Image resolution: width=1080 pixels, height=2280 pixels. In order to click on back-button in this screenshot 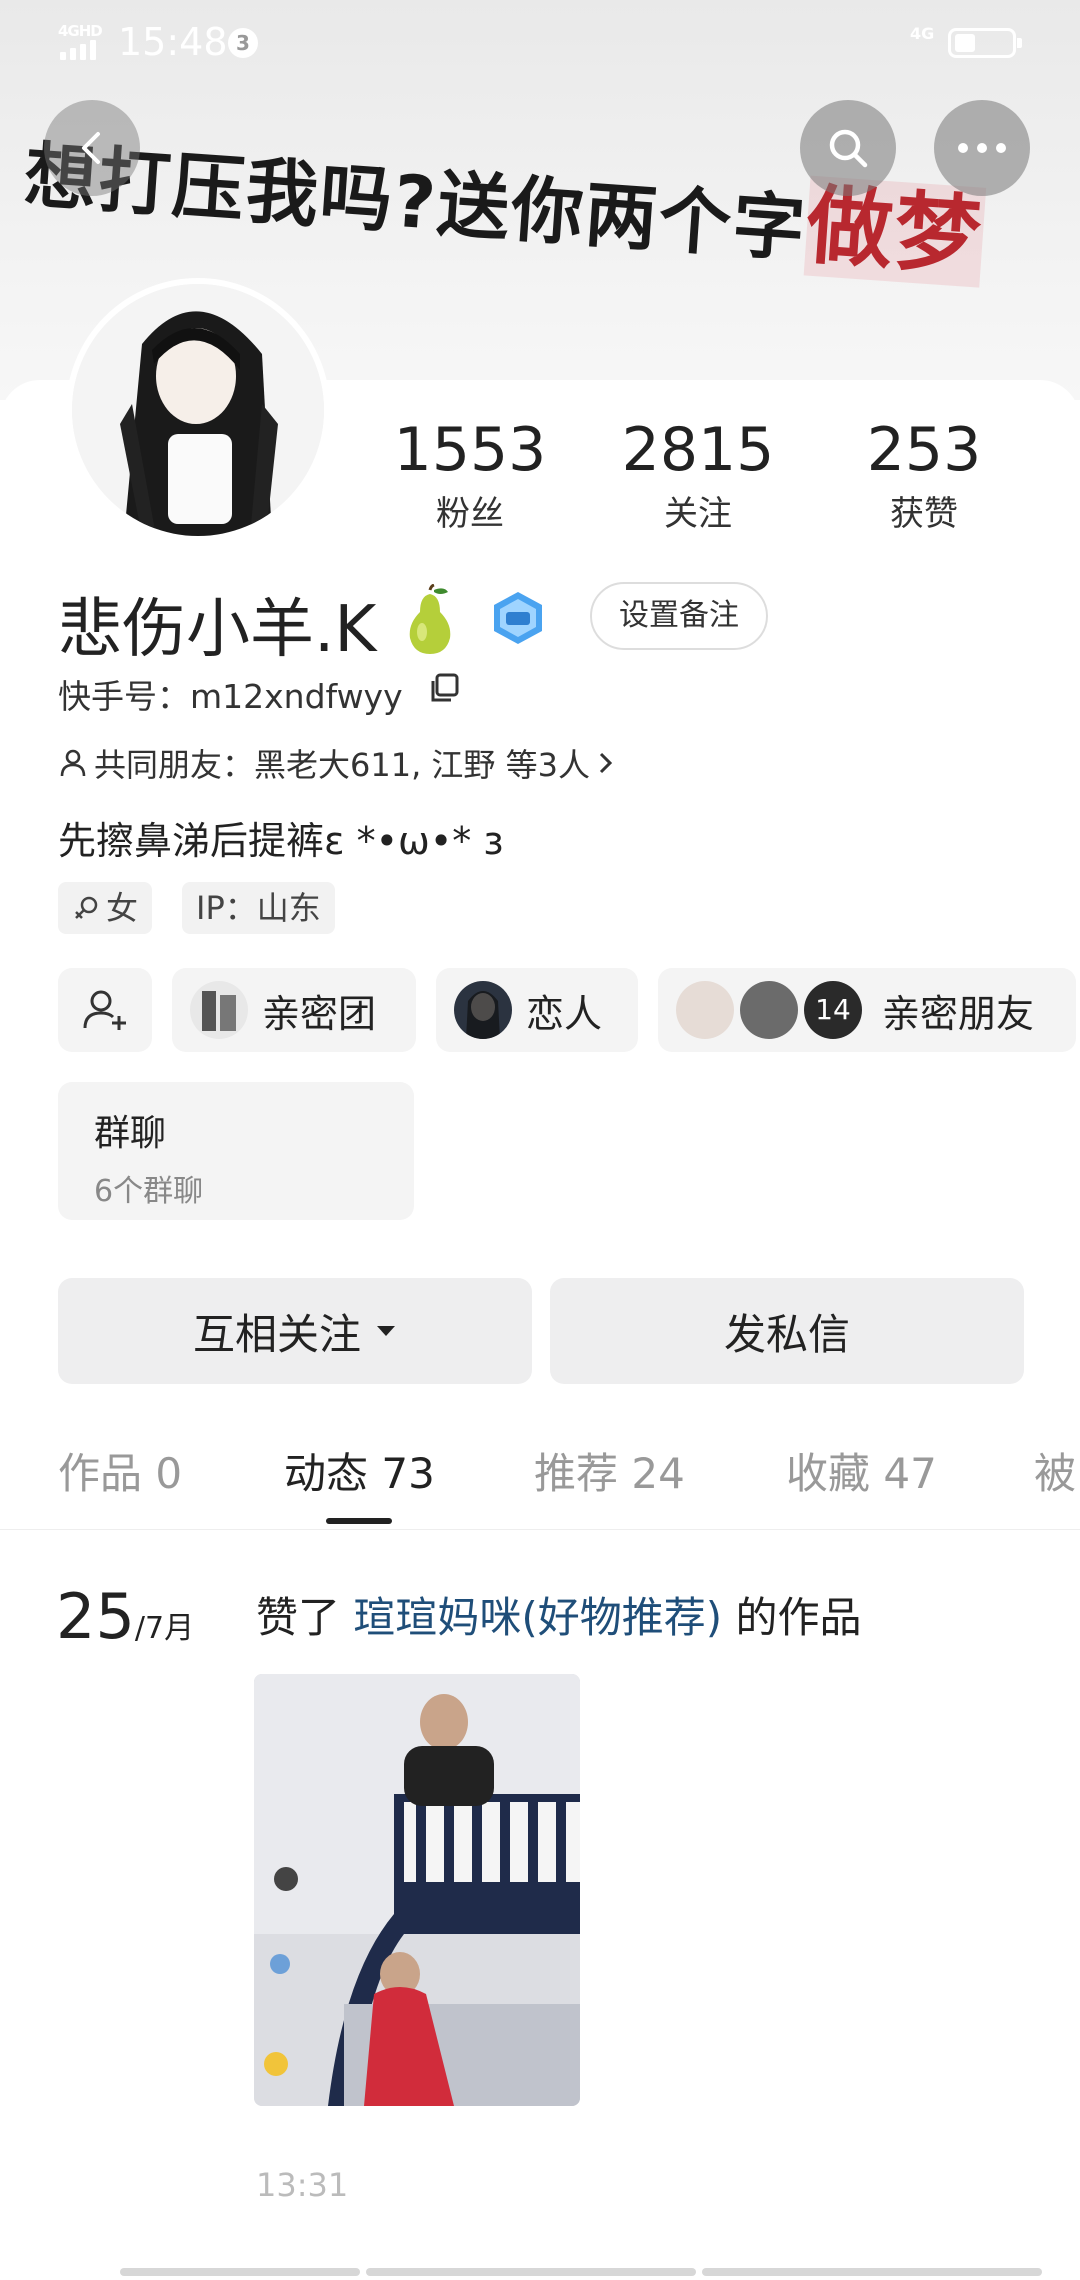, I will do `click(92, 148)`.